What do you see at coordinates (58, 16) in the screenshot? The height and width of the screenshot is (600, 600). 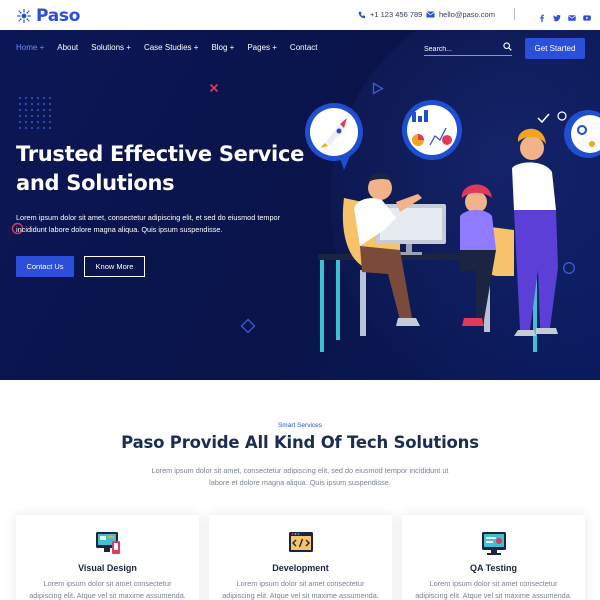 I see `logo-text: Paso` at bounding box center [58, 16].